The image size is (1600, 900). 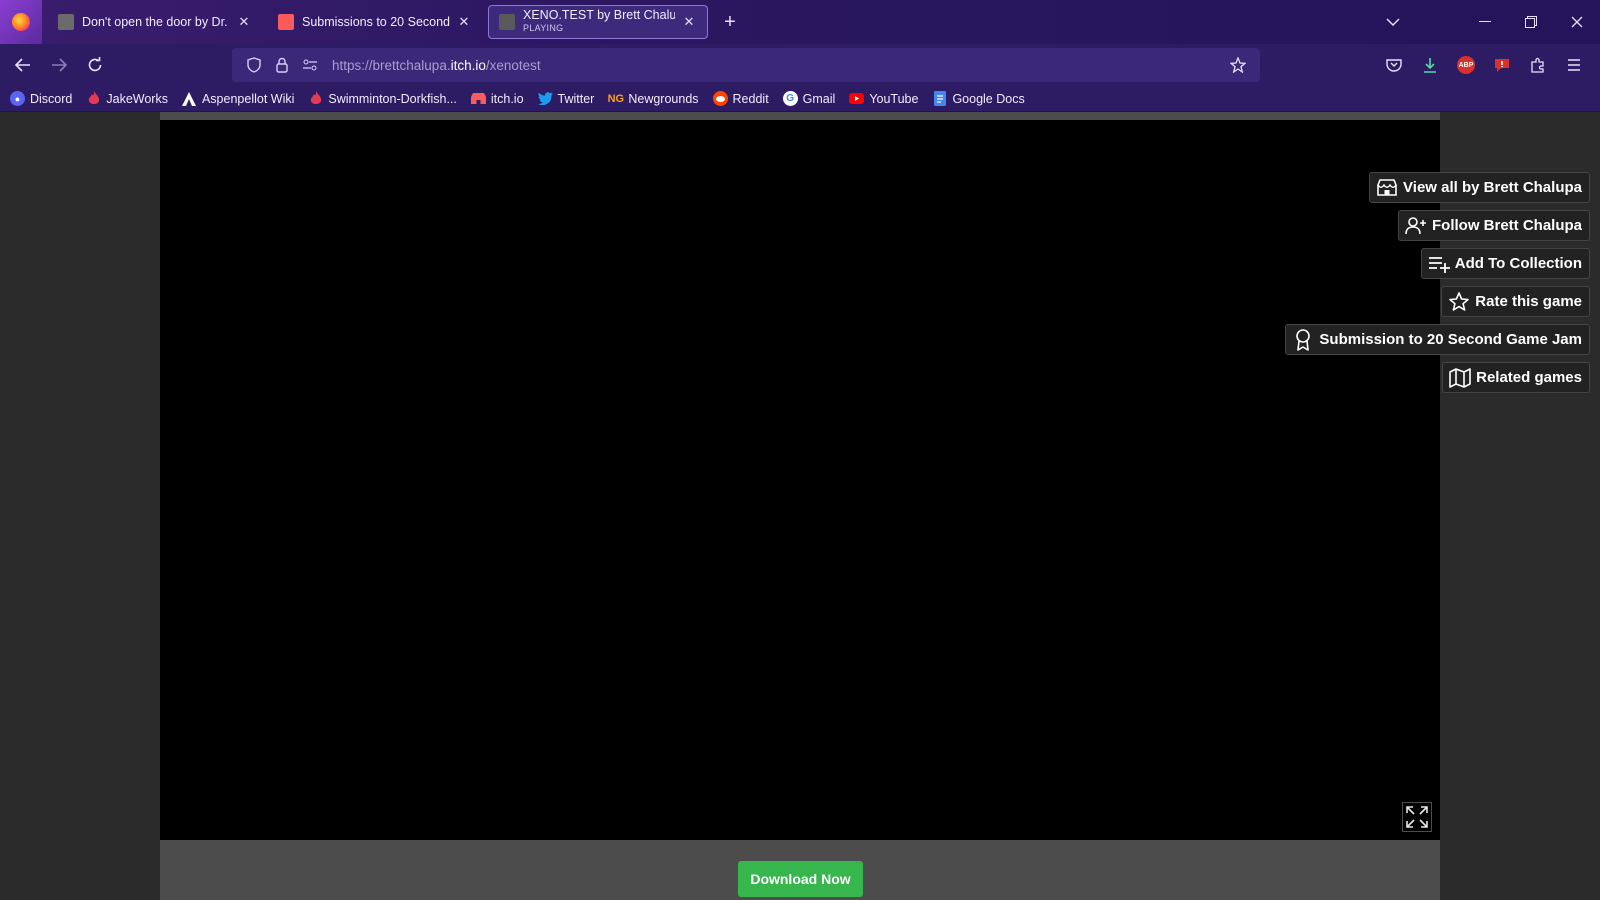 I want to click on fullscreen-button, so click(x=1417, y=817).